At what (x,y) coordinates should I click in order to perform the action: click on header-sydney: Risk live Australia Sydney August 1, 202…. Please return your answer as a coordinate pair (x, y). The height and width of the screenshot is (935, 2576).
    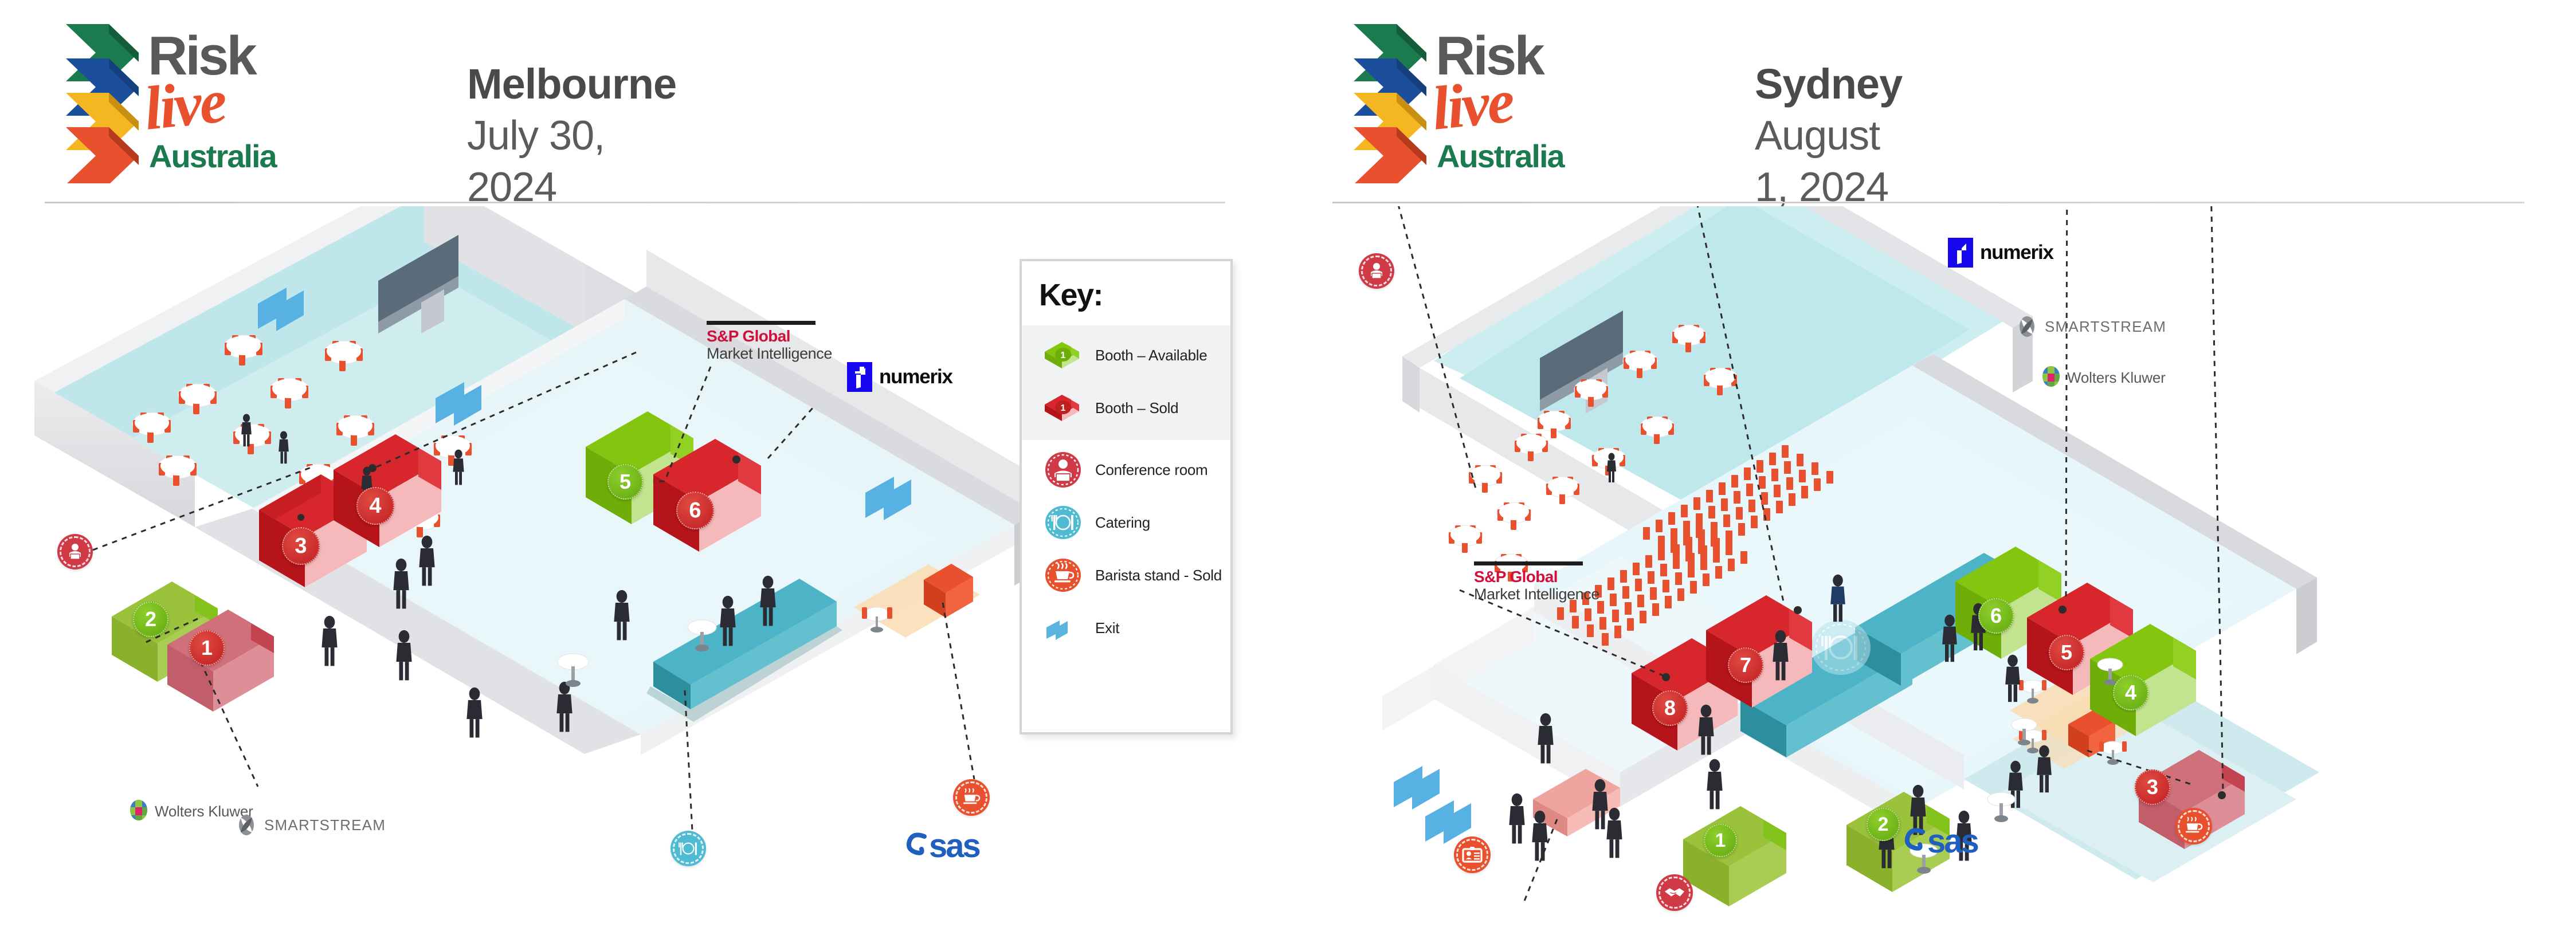
    Looking at the image, I should click on (1612, 113).